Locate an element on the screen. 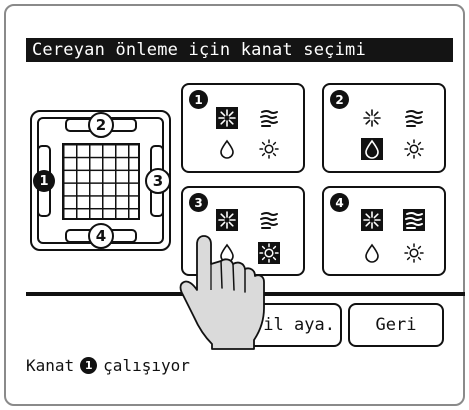  status-prefix: Kanat is located at coordinates (50, 365).